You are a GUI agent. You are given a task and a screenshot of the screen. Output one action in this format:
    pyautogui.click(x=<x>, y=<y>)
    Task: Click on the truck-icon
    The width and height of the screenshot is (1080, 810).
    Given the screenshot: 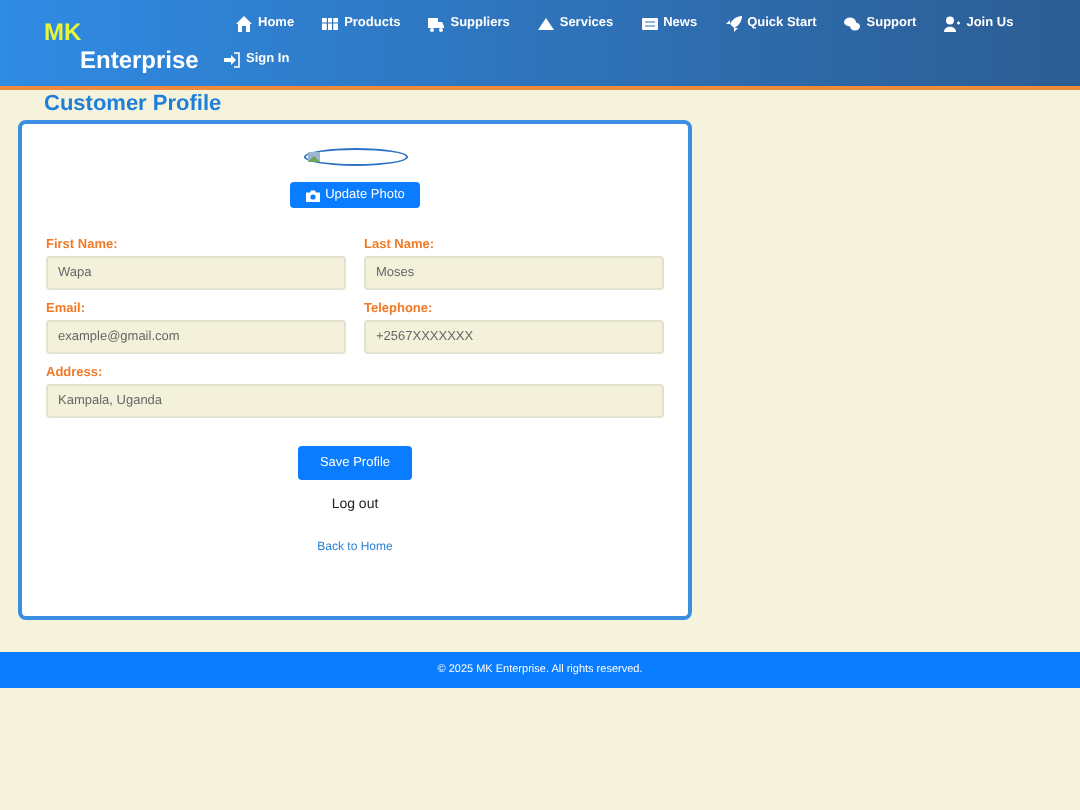 What is the action you would take?
    pyautogui.click(x=436, y=24)
    